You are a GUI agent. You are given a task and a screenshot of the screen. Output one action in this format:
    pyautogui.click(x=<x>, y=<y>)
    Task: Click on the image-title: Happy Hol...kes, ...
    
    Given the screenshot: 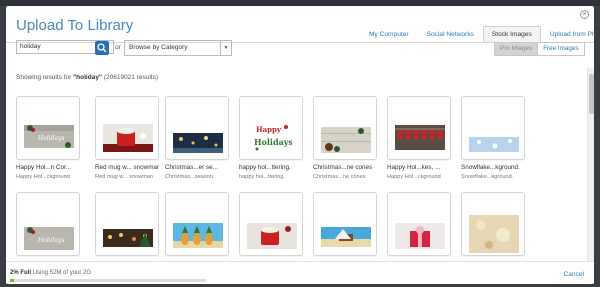 What is the action you would take?
    pyautogui.click(x=414, y=167)
    